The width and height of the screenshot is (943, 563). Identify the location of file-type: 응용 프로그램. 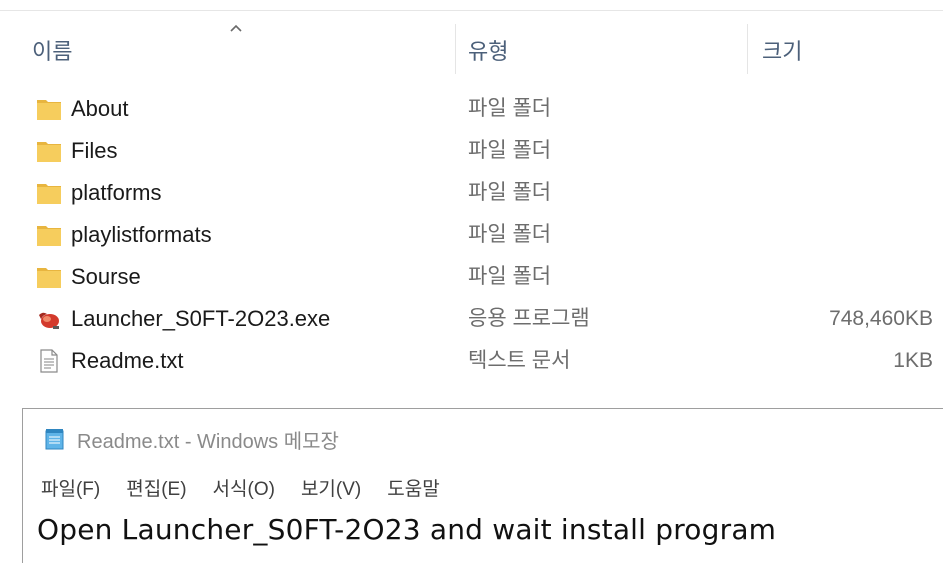
(529, 318).